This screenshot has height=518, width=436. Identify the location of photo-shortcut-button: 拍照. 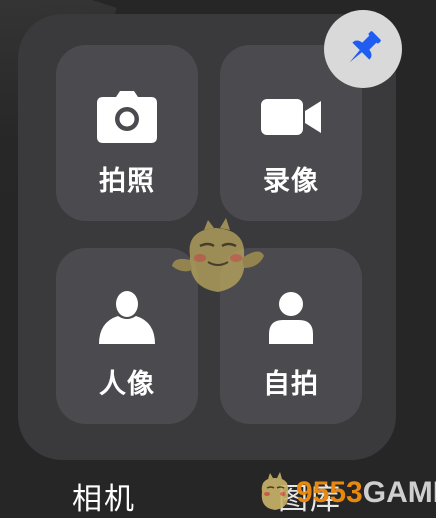
(127, 133).